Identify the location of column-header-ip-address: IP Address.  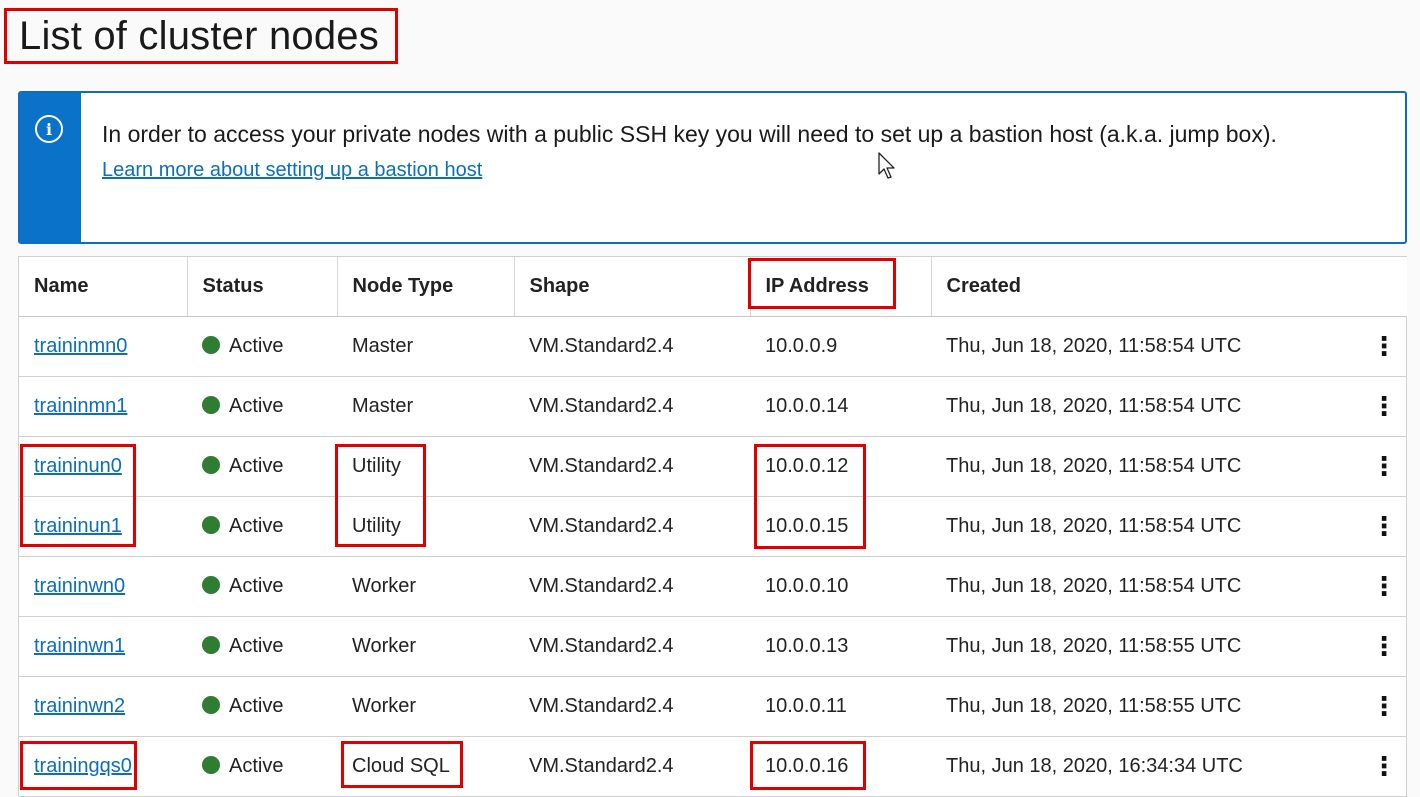
(841, 287).